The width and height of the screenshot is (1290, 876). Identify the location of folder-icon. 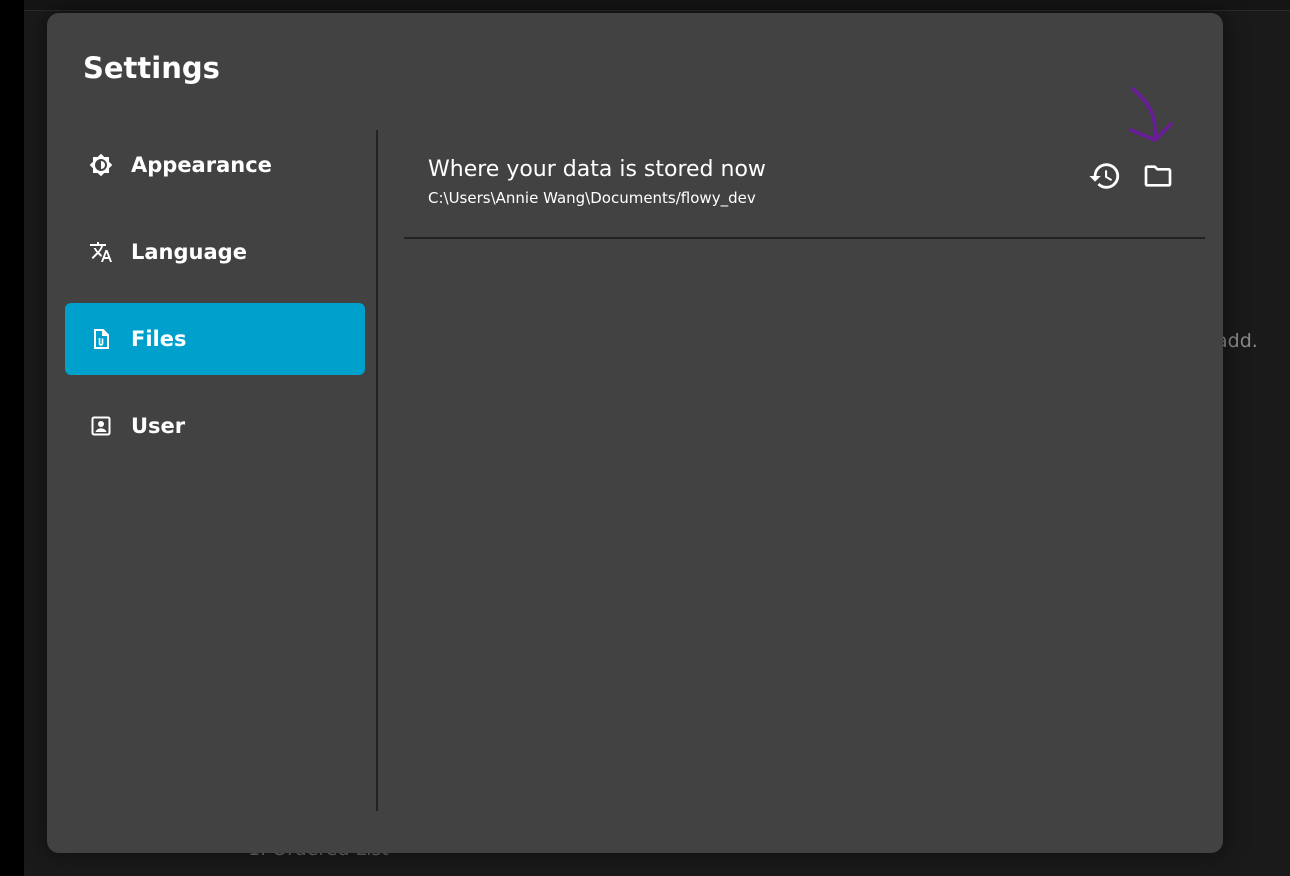
(1158, 178).